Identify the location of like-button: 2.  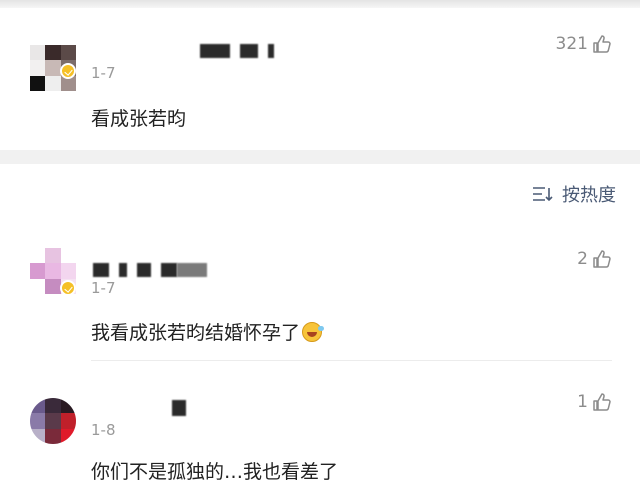
(594, 259).